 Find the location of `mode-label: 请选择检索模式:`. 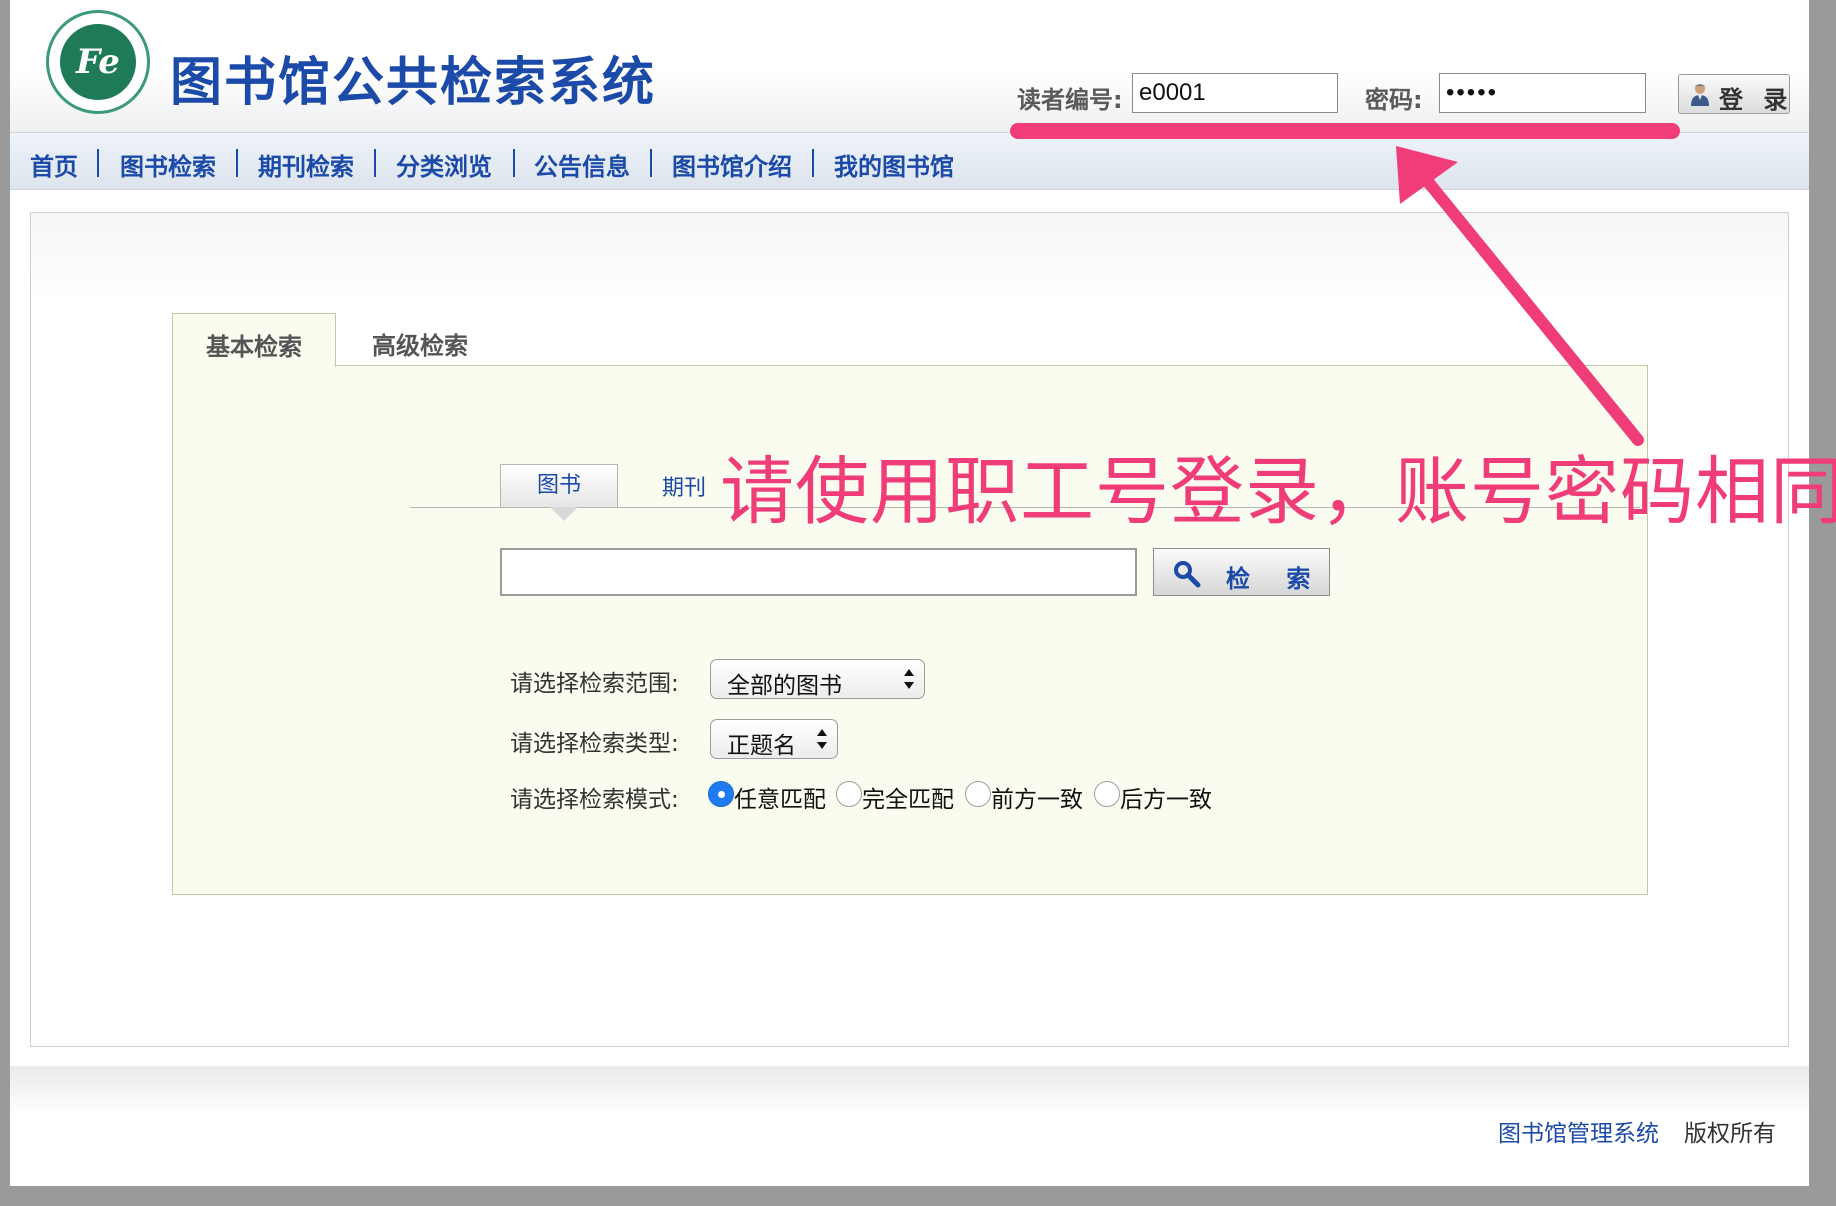

mode-label: 请选择检索模式: is located at coordinates (594, 800).